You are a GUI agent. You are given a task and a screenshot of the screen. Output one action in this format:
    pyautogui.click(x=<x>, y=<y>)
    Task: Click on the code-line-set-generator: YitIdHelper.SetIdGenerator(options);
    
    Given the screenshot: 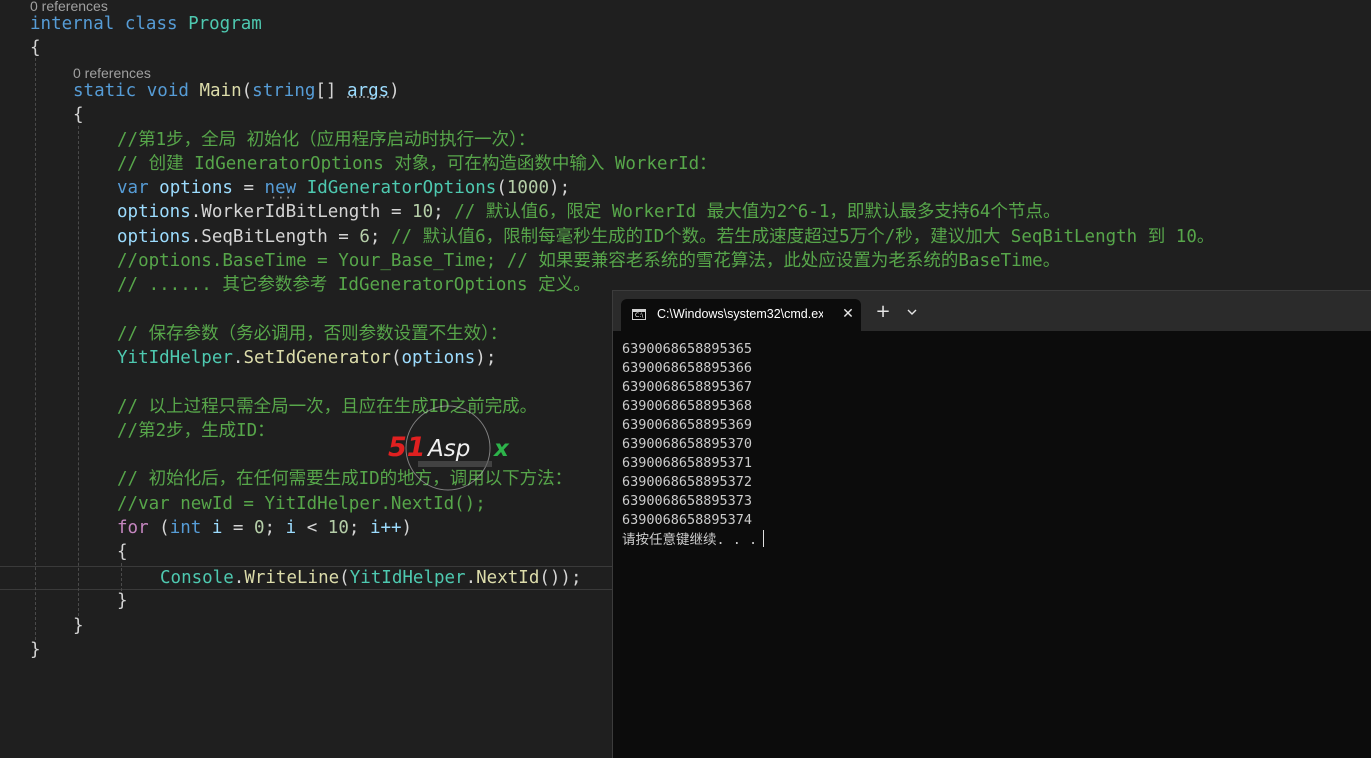 What is the action you would take?
    pyautogui.click(x=307, y=358)
    